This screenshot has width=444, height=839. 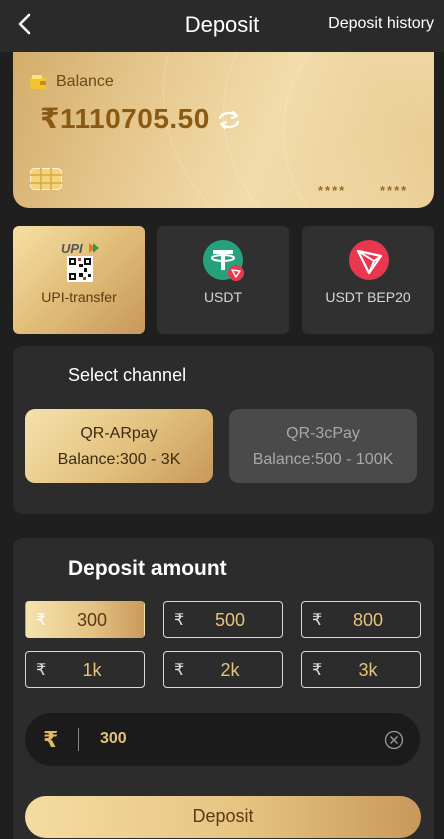 I want to click on method-usdt-bep20: USDT BEP20, so click(x=368, y=280).